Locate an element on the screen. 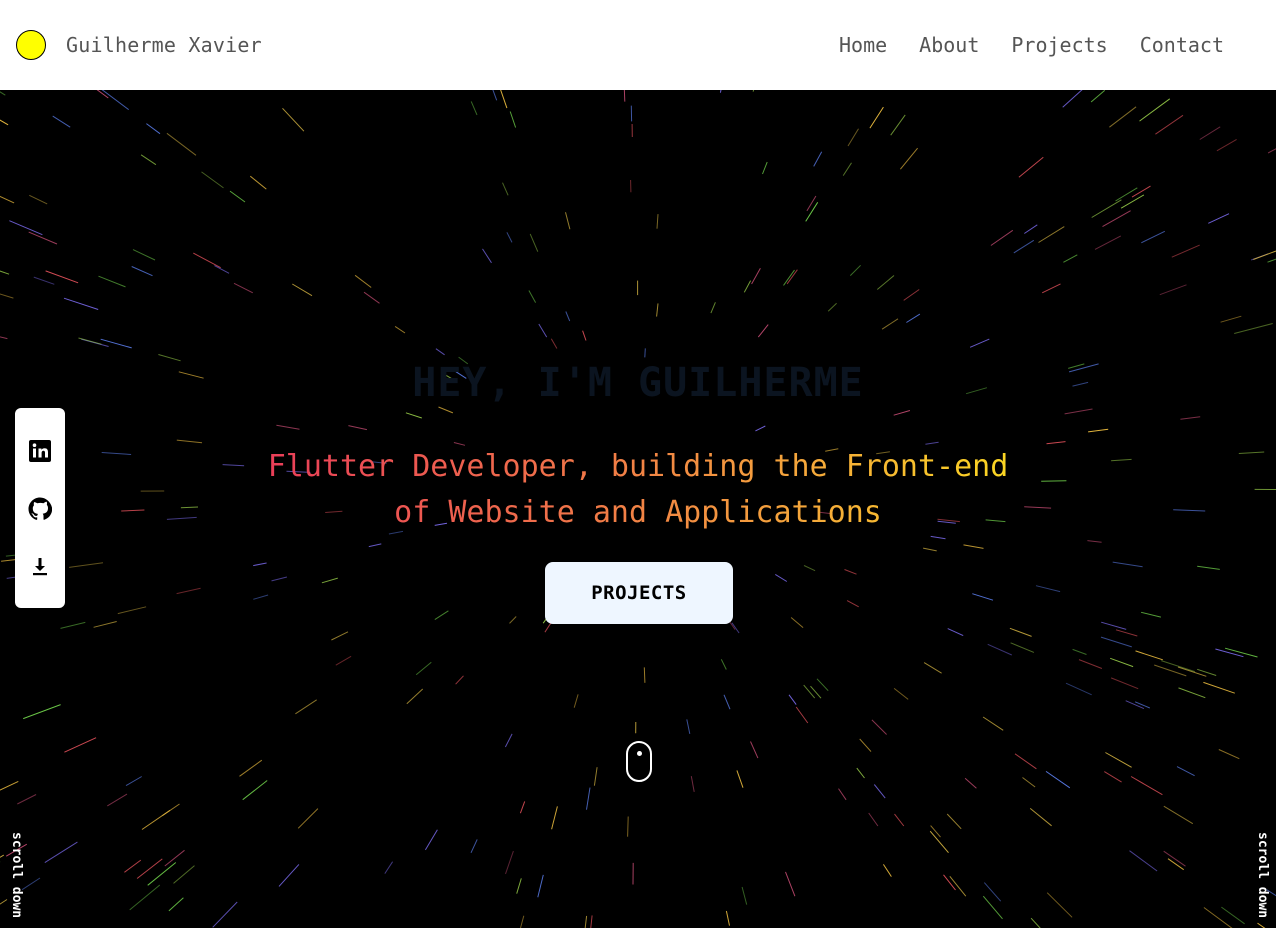 Image resolution: width=1276 pixels, height=928 pixels. download-icon is located at coordinates (40, 567).